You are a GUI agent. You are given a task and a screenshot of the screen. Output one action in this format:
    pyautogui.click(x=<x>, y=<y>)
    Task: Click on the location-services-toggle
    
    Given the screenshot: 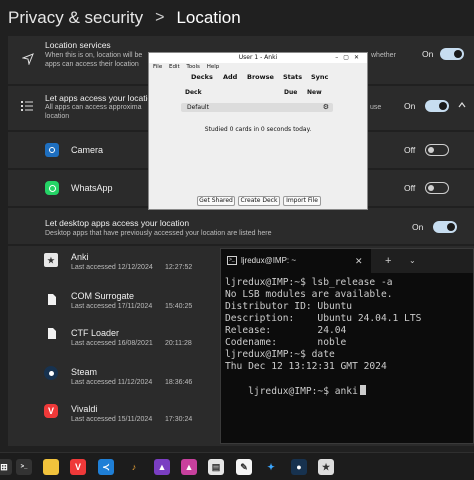 What is the action you would take?
    pyautogui.click(x=452, y=54)
    